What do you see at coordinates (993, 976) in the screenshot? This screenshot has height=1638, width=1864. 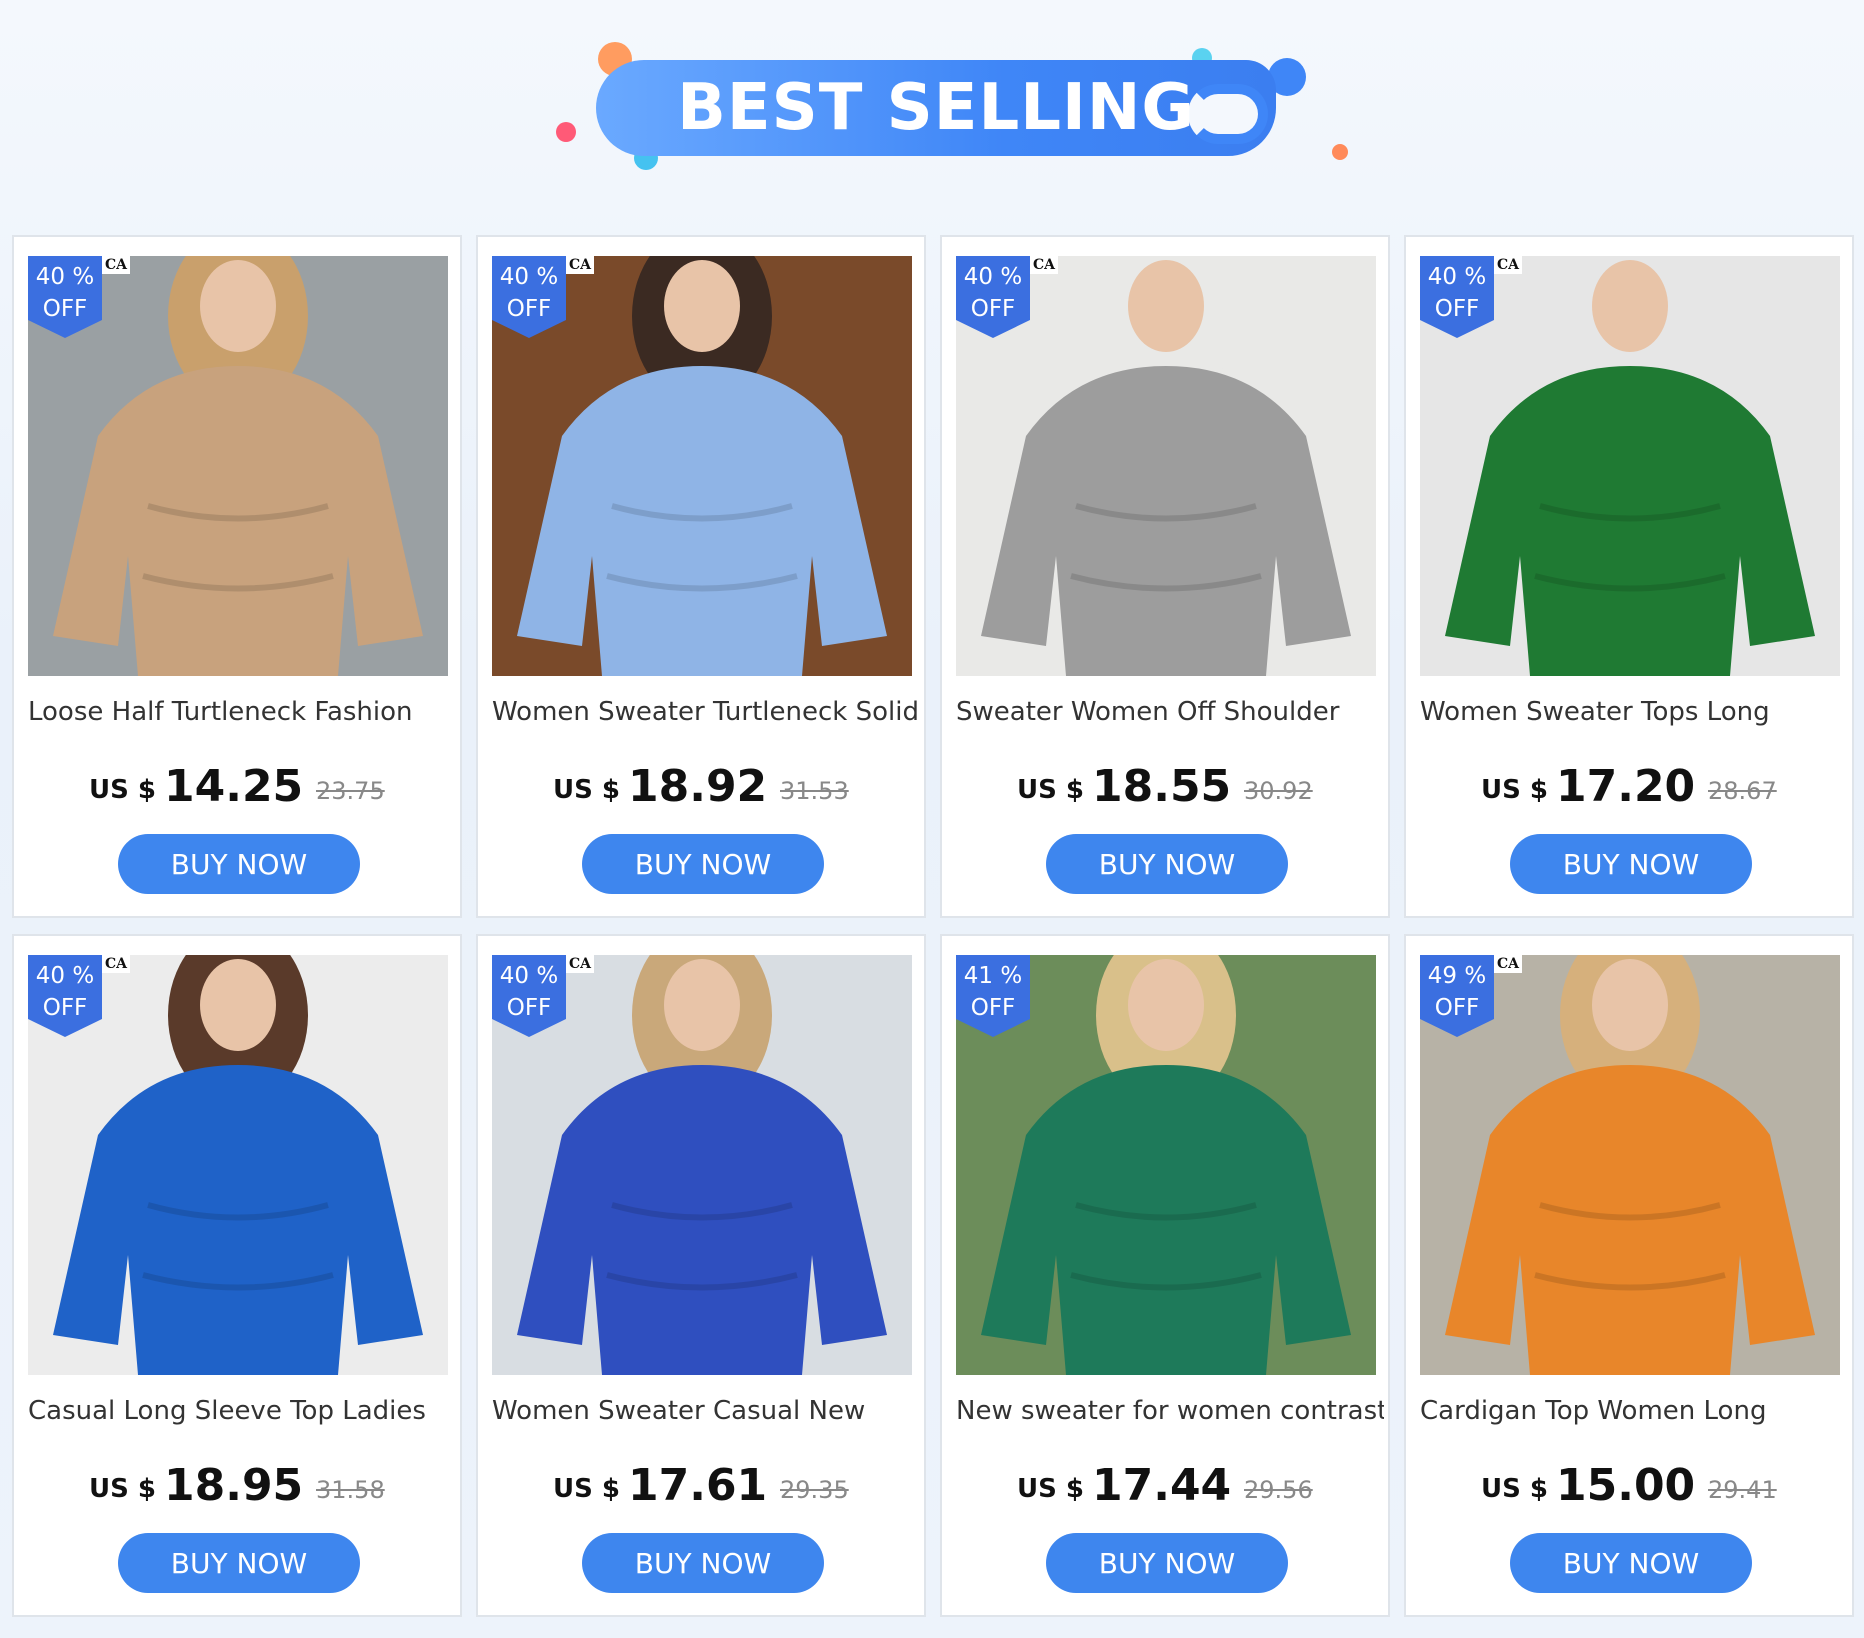 I see `discount-percent: 41 %` at bounding box center [993, 976].